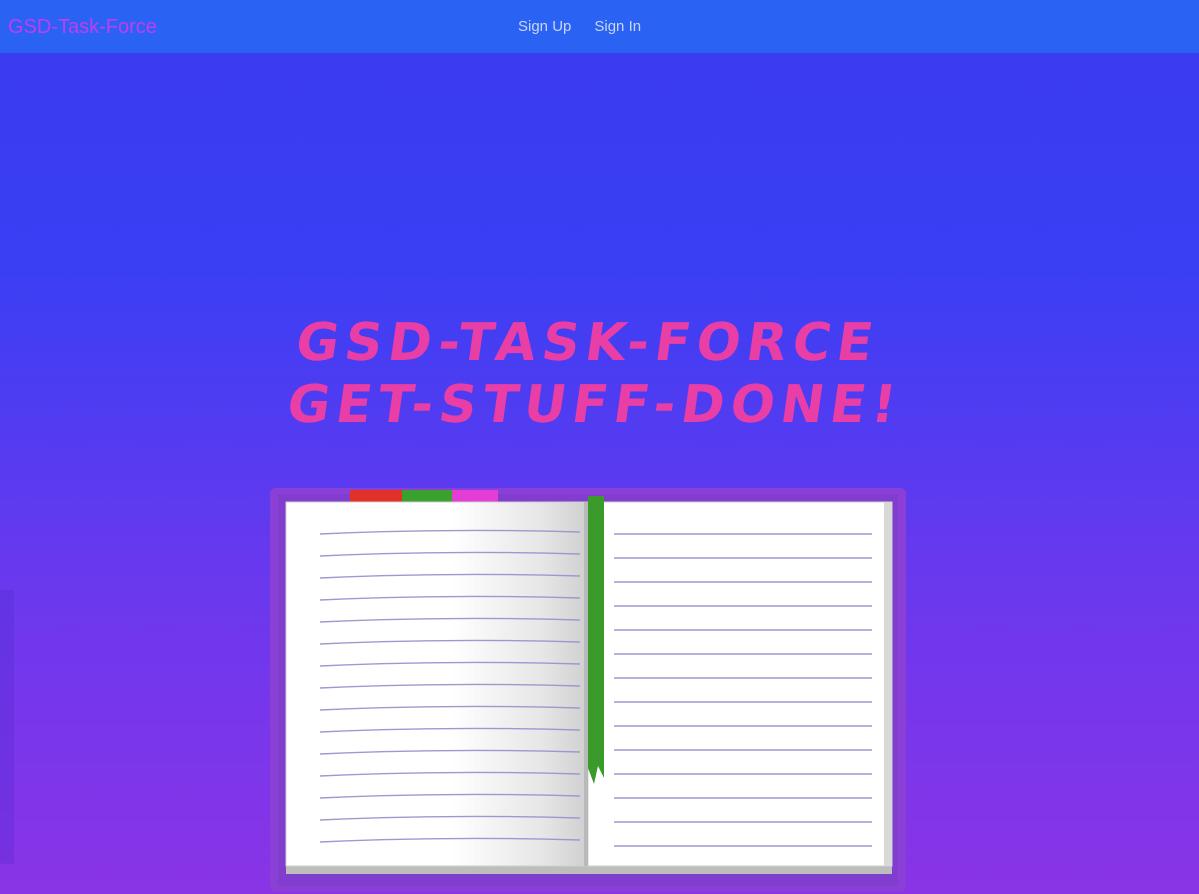 Image resolution: width=1199 pixels, height=894 pixels. I want to click on headline-line-2: GET-STUFF-DONE!, so click(594, 405).